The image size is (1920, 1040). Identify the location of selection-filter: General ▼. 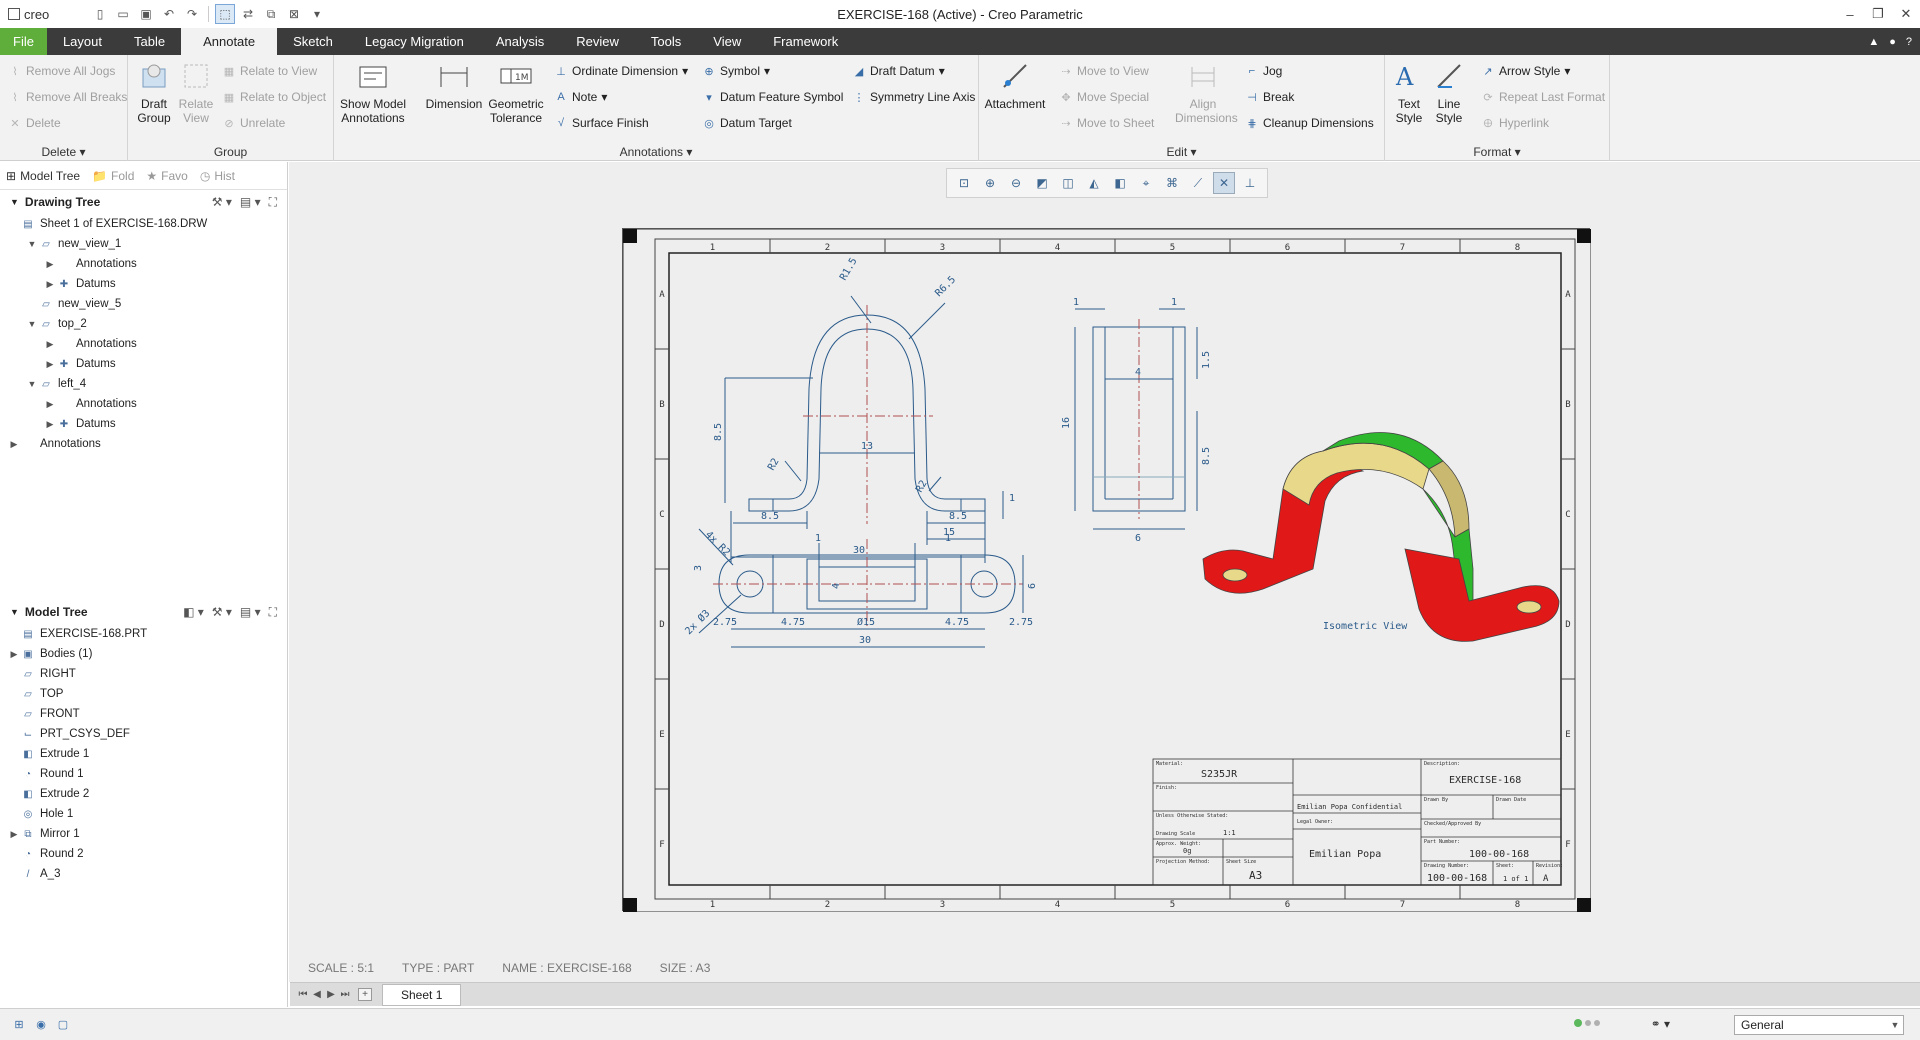
(1819, 1025).